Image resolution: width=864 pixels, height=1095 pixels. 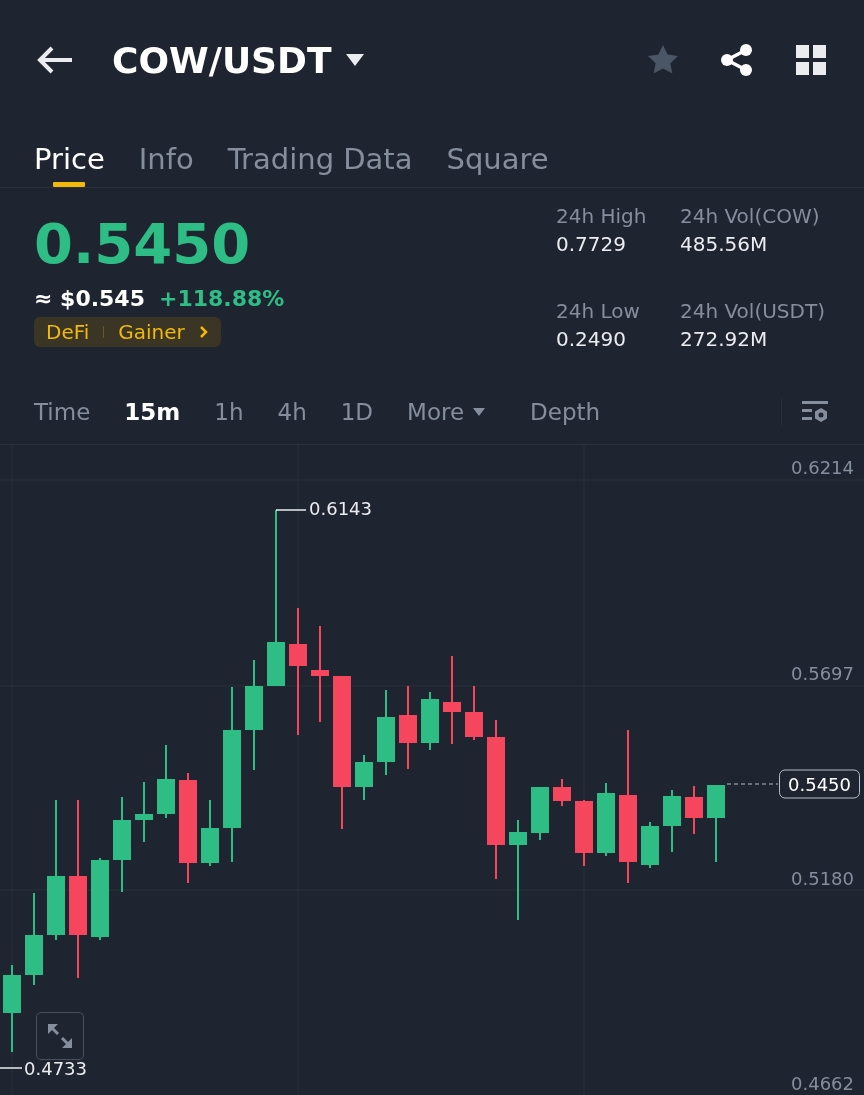 What do you see at coordinates (62, 412) in the screenshot?
I see `interval-tab: Time` at bounding box center [62, 412].